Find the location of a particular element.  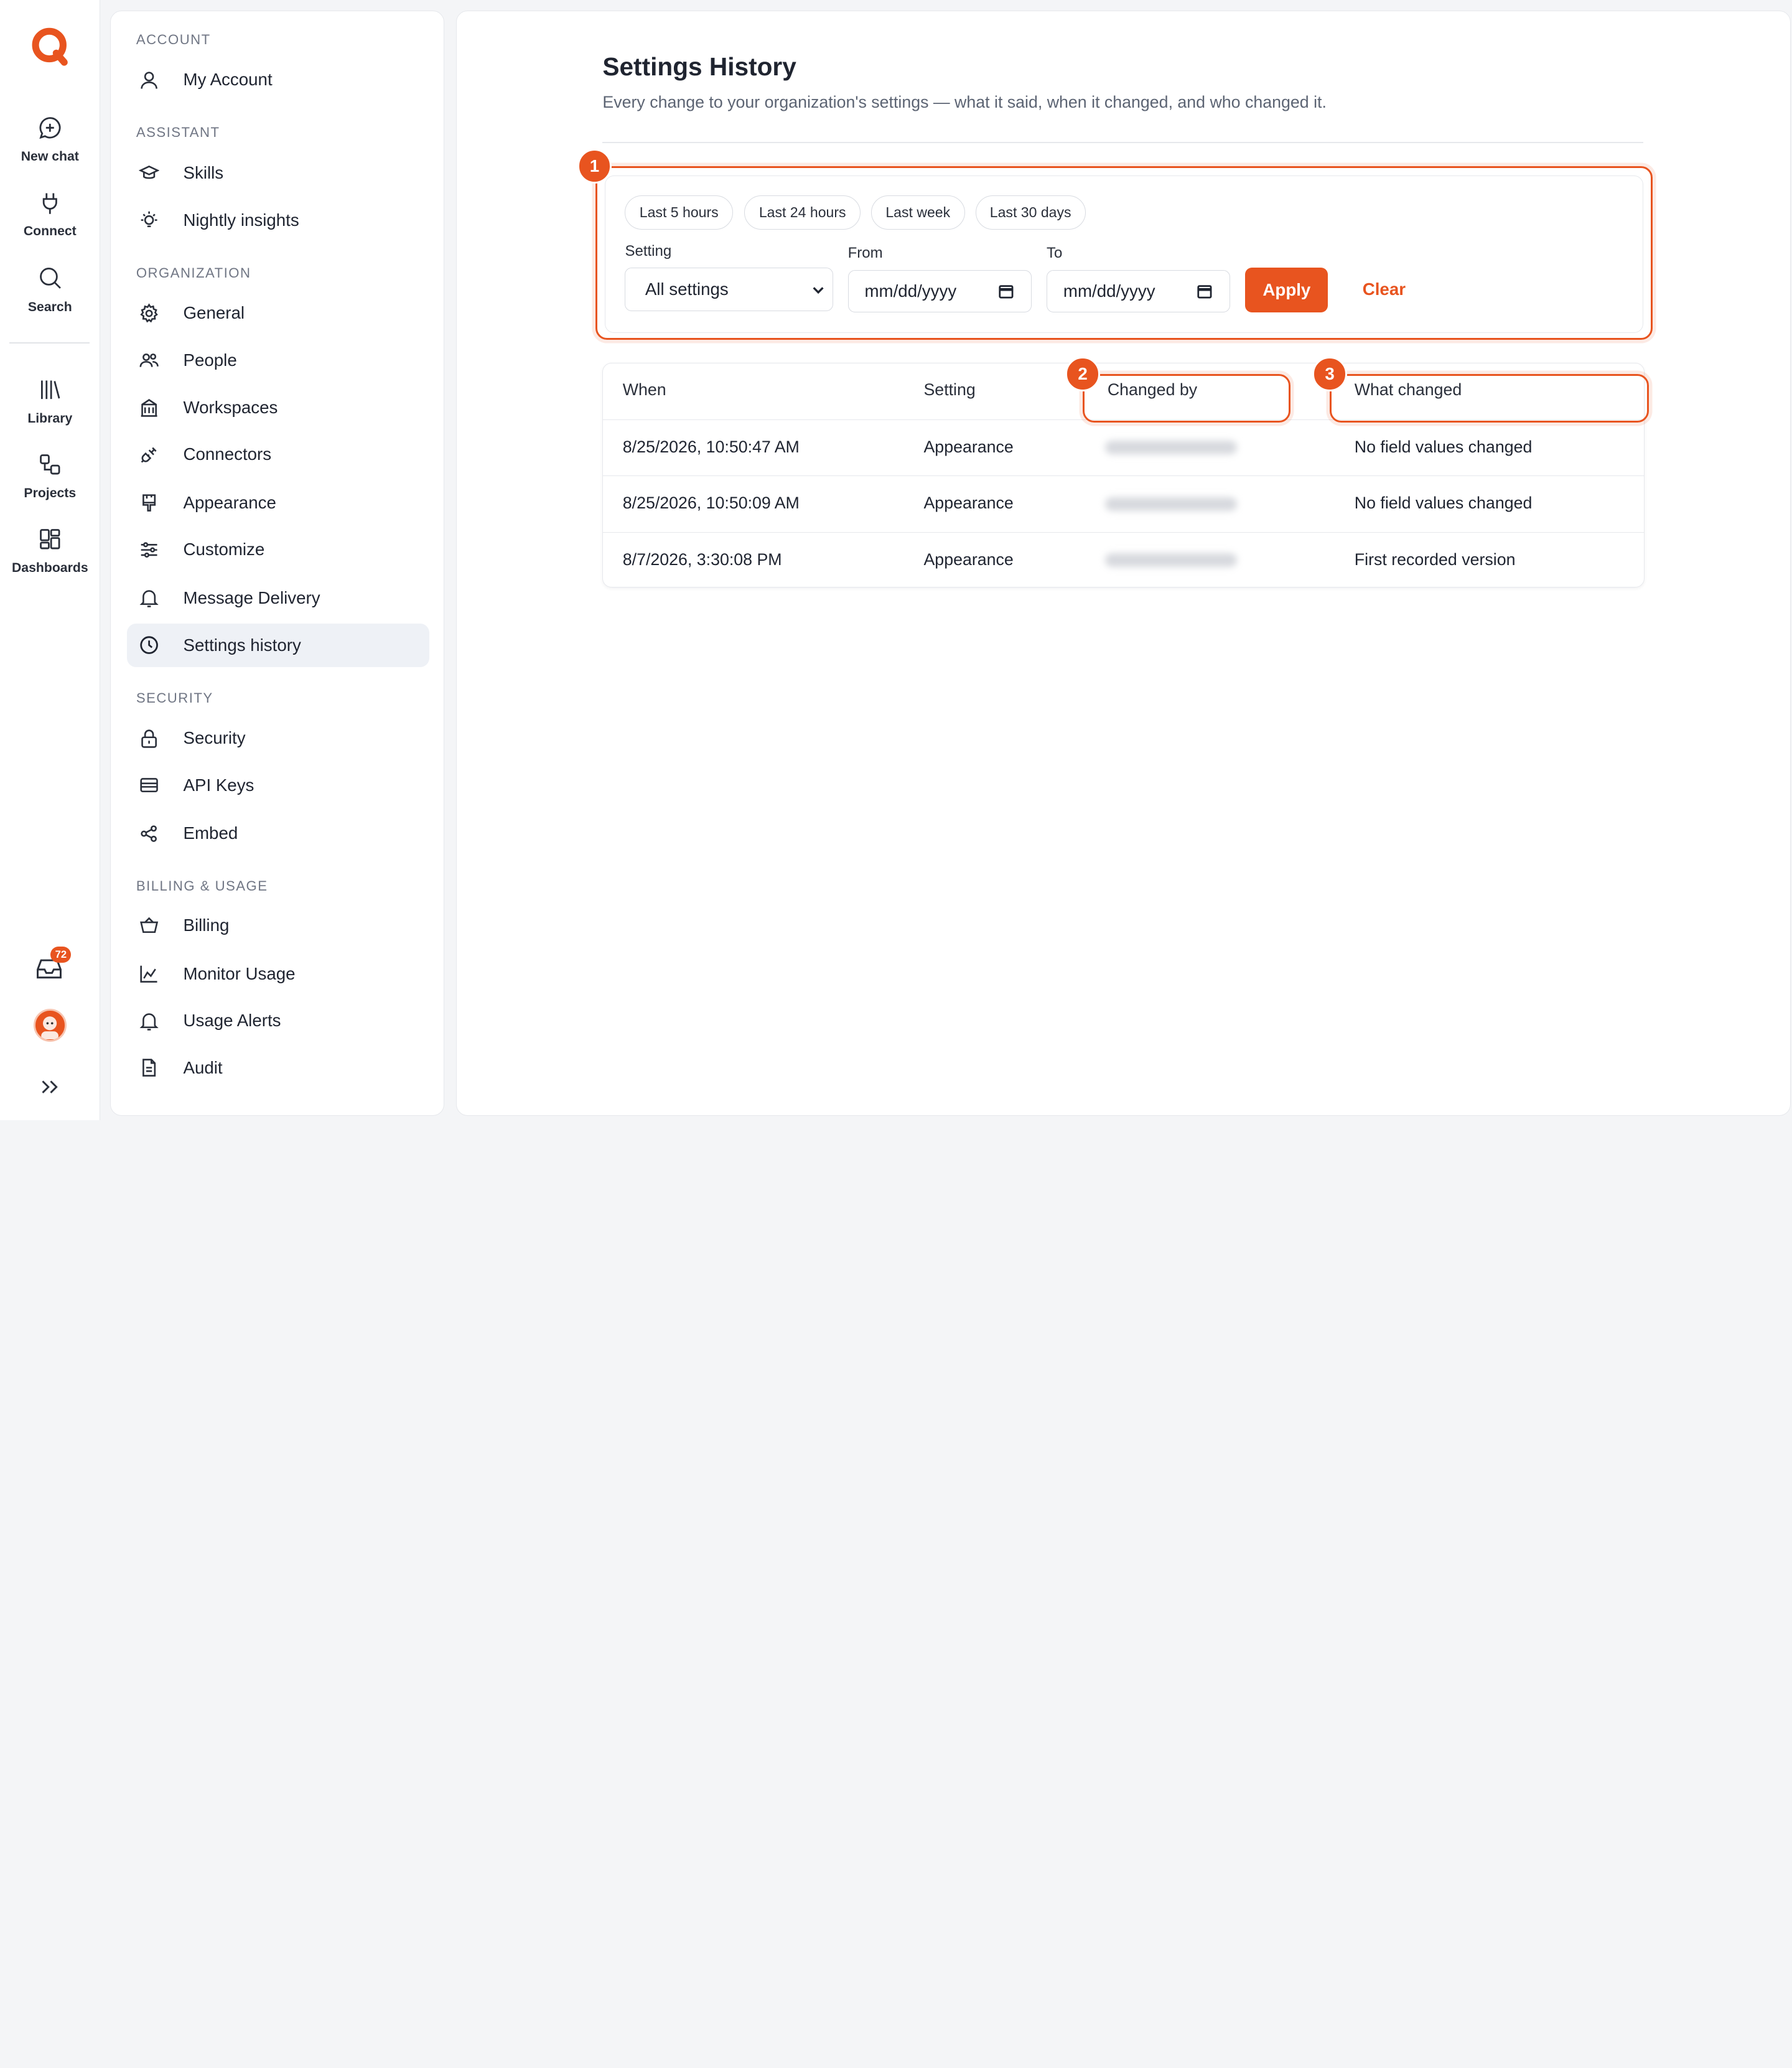

sidebar-item-label: Customize is located at coordinates (224, 549).